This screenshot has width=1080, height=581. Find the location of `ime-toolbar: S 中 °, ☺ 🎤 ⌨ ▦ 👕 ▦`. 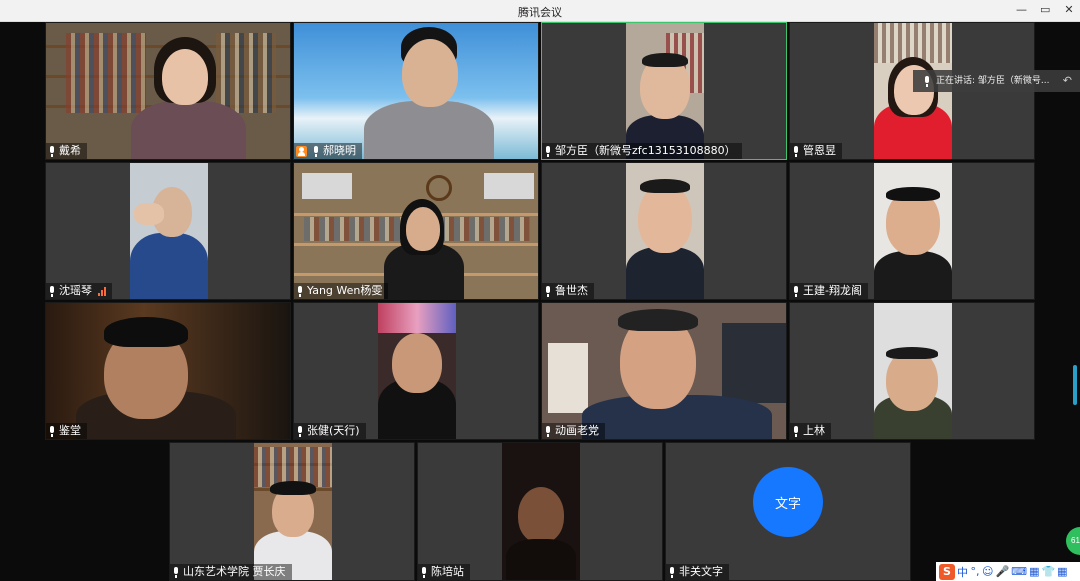

ime-toolbar: S 中 °, ☺ 🎤 ⌨ ▦ 👕 ▦ is located at coordinates (1008, 571).